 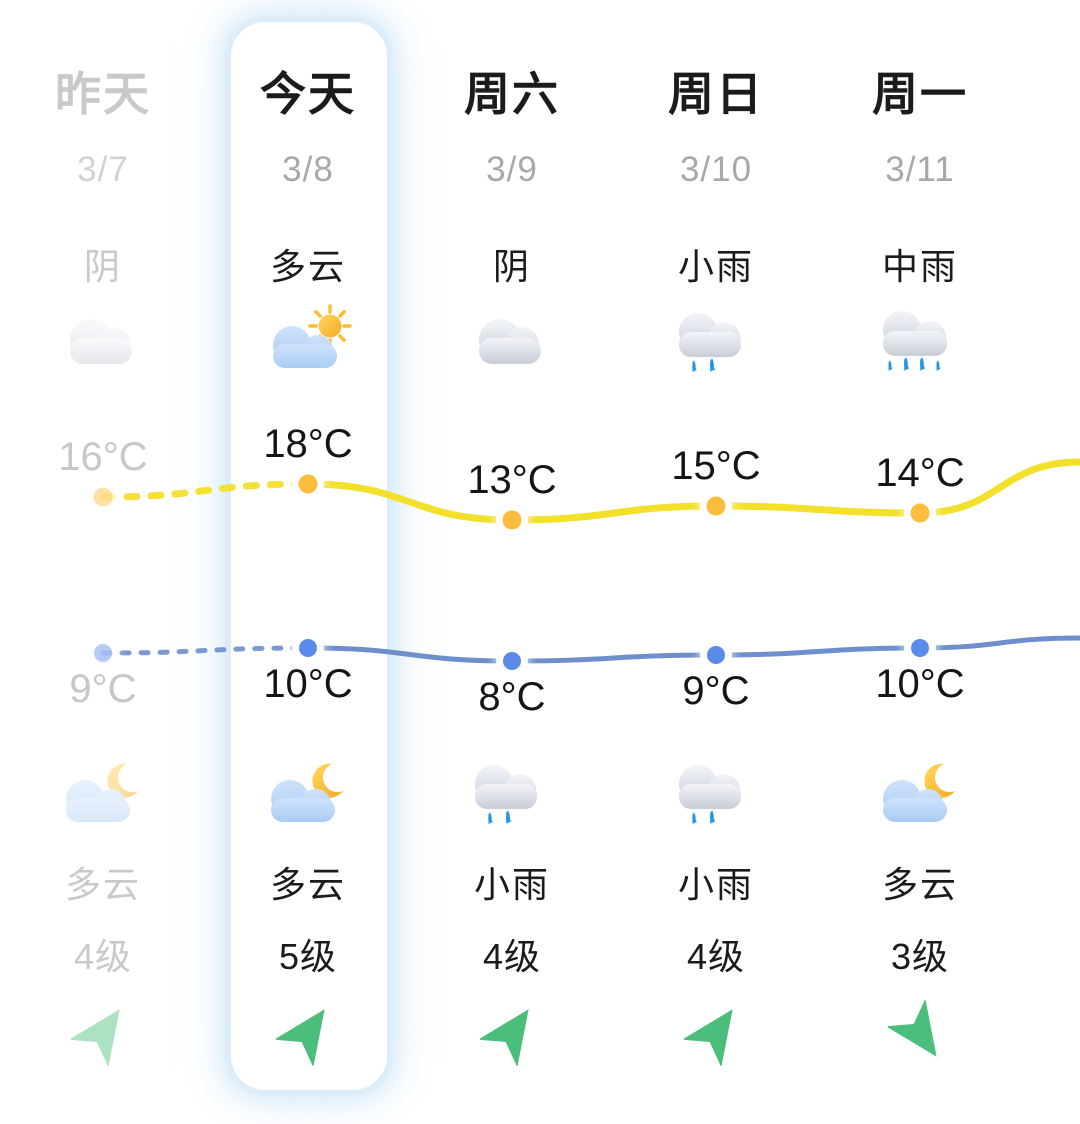 What do you see at coordinates (308, 684) in the screenshot?
I see `low-temp-label-1: 10°C` at bounding box center [308, 684].